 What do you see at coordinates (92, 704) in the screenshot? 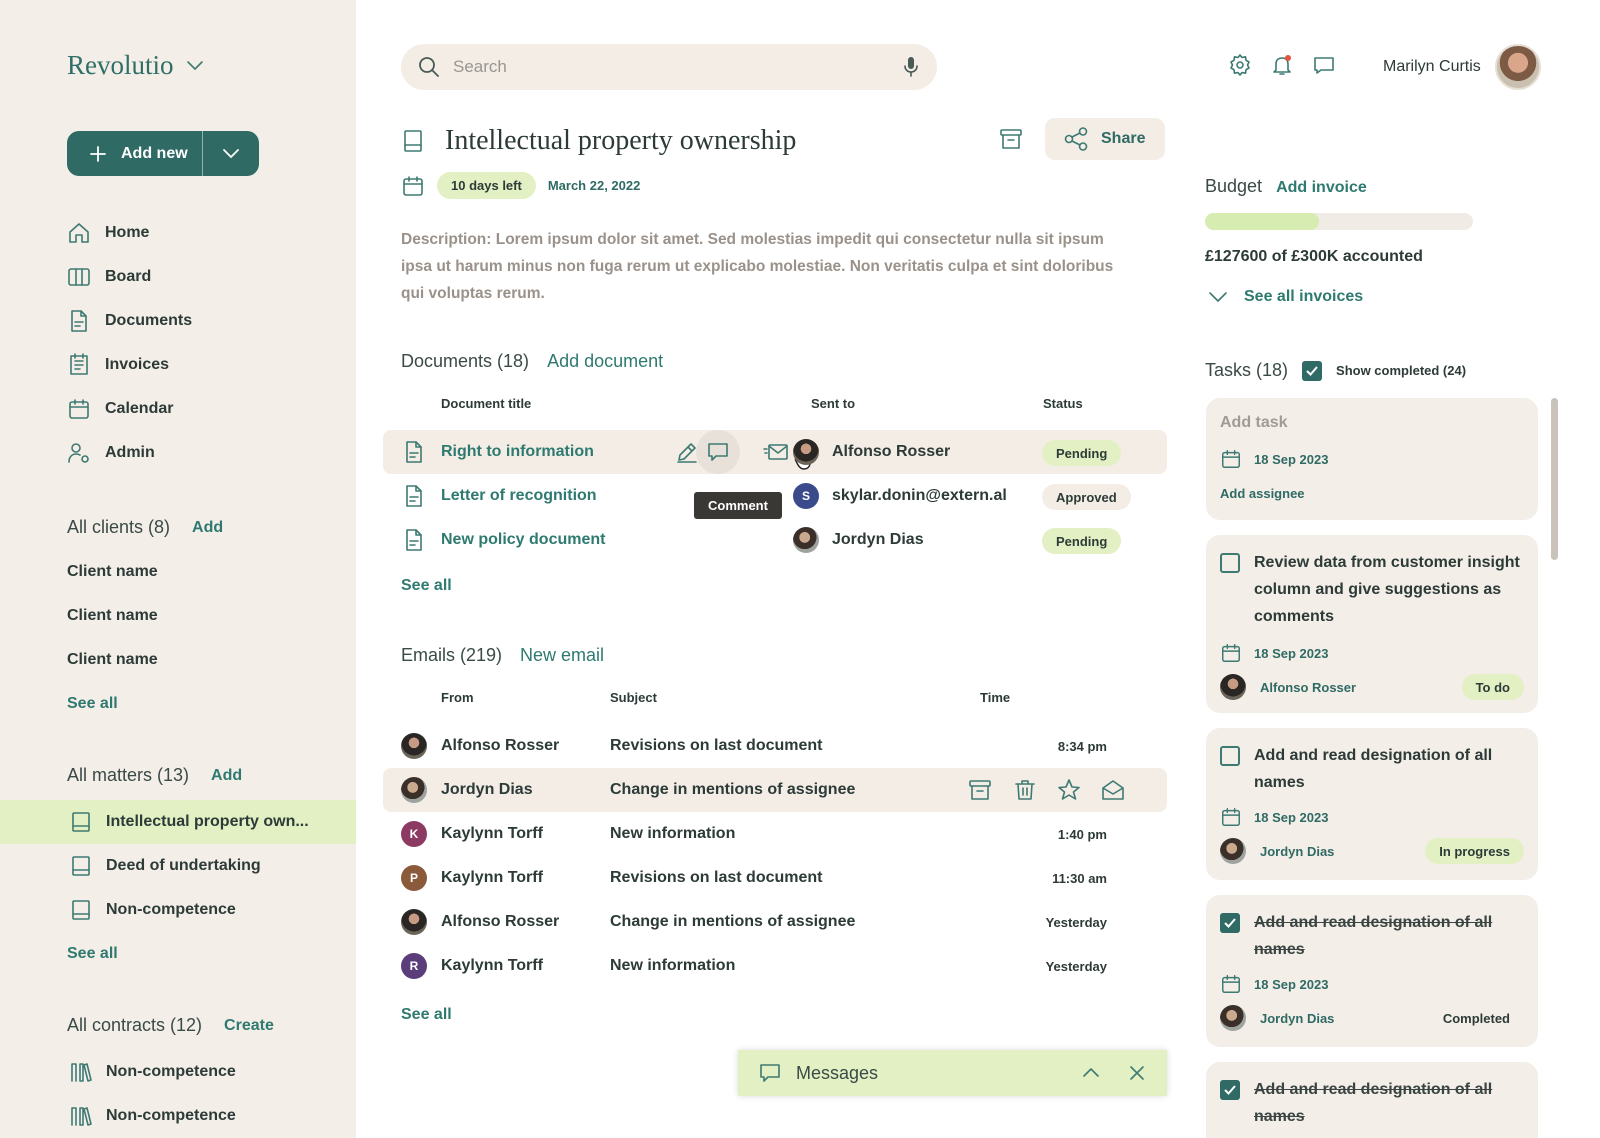
I see `clients-see-all: See all` at bounding box center [92, 704].